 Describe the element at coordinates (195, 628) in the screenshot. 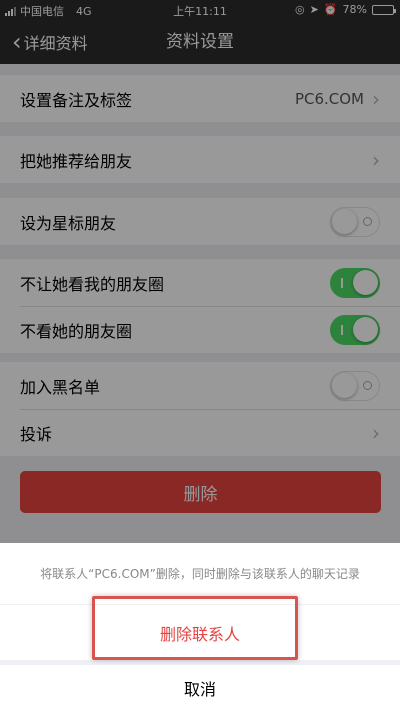

I see `highlight-box` at that location.